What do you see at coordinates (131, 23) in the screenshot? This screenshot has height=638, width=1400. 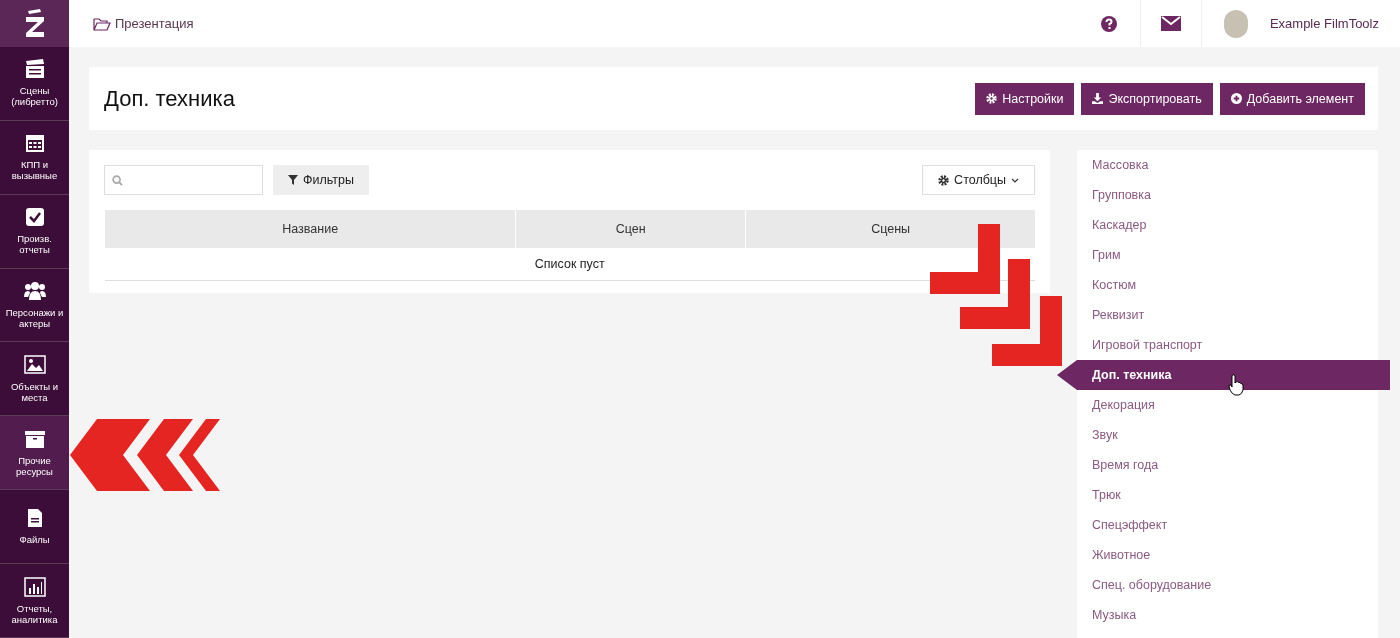 I see `breadcrumb-link: Презентация` at bounding box center [131, 23].